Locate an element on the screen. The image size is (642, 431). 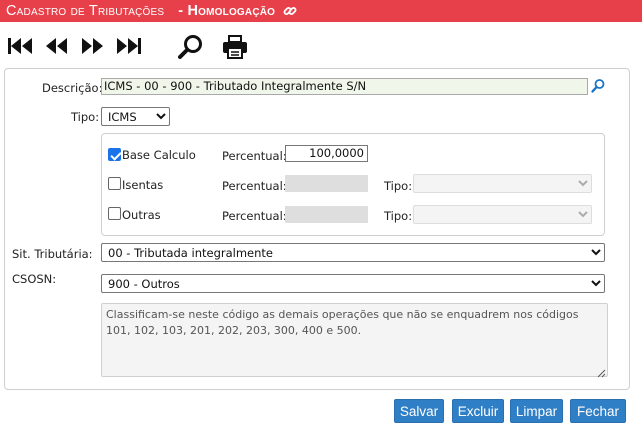
limpar-button: Limpar is located at coordinates (536, 411).